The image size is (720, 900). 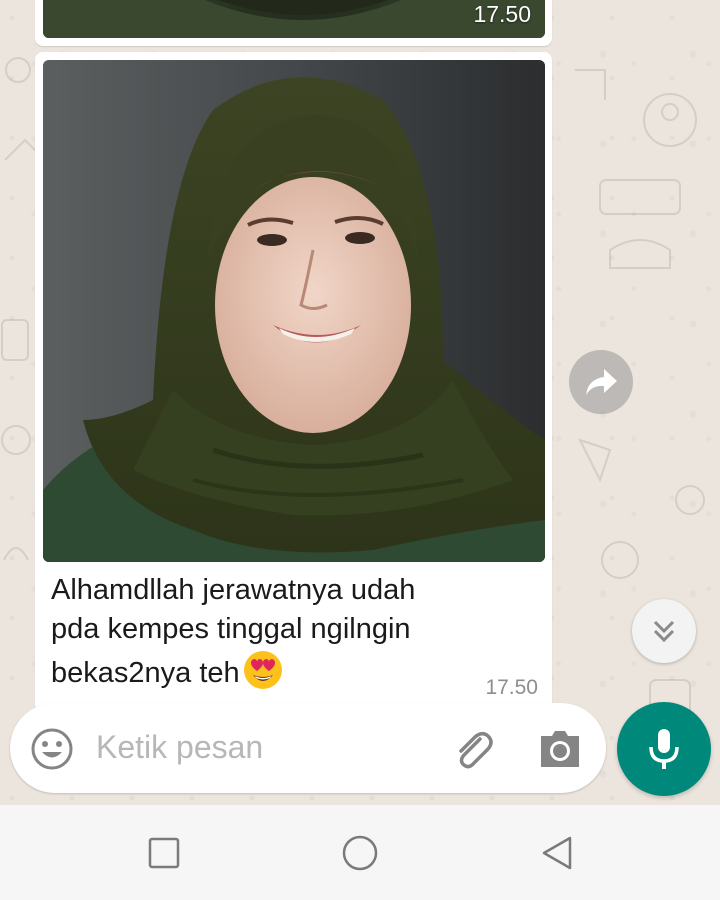 I want to click on scroll-to-bottom-button, so click(x=664, y=631).